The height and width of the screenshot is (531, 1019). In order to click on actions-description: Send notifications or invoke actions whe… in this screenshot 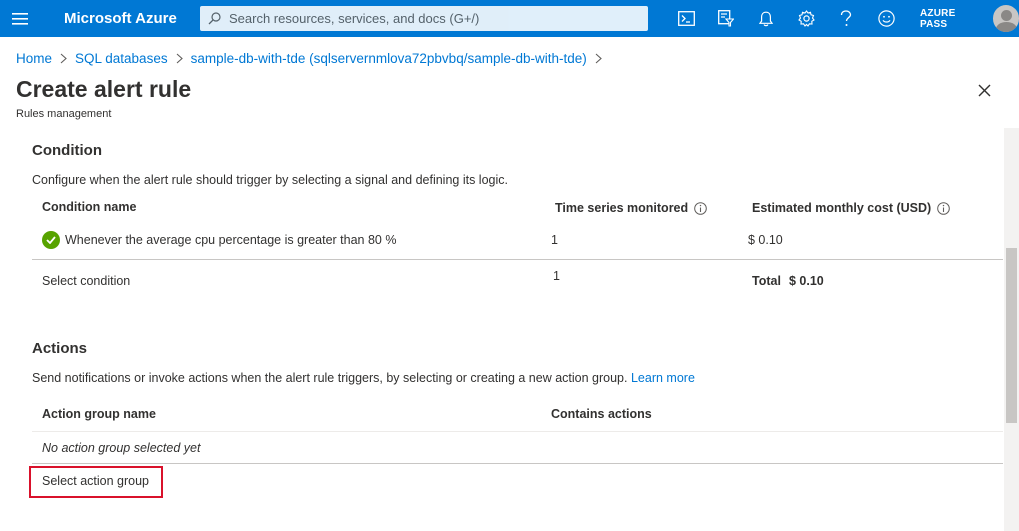, I will do `click(363, 378)`.